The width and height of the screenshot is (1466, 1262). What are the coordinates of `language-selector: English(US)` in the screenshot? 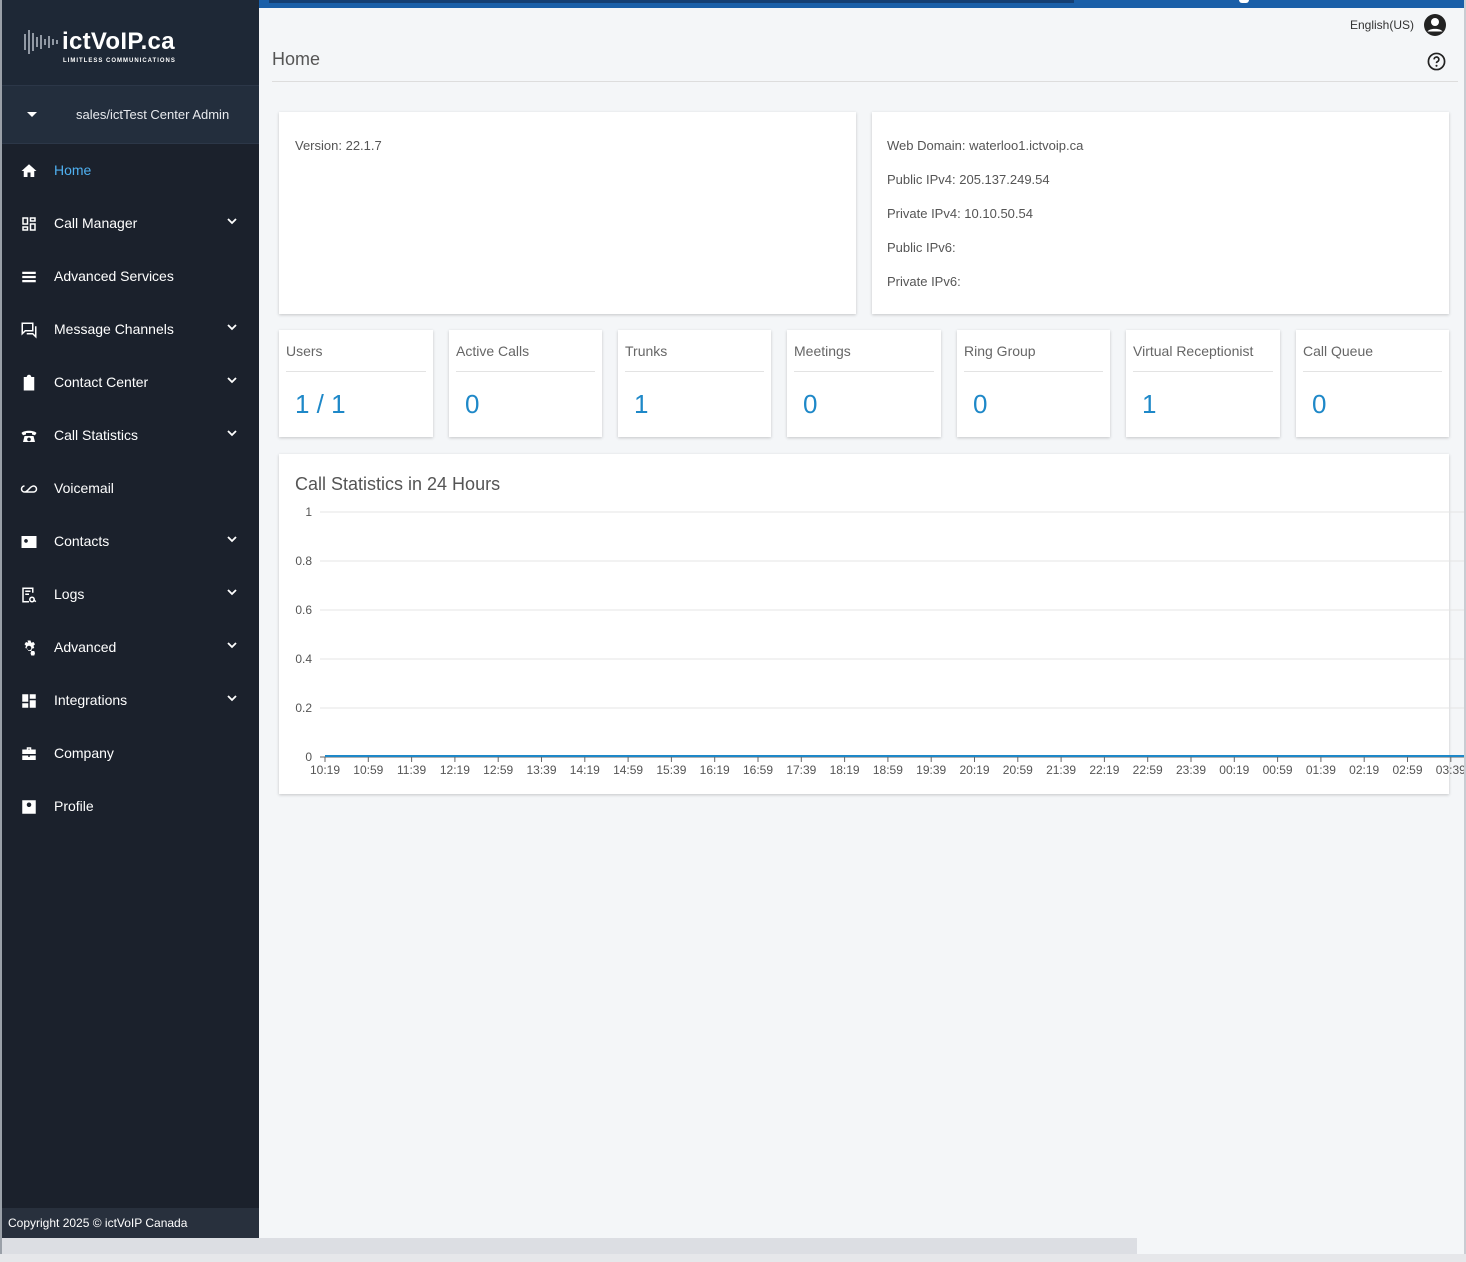 It's located at (1382, 25).